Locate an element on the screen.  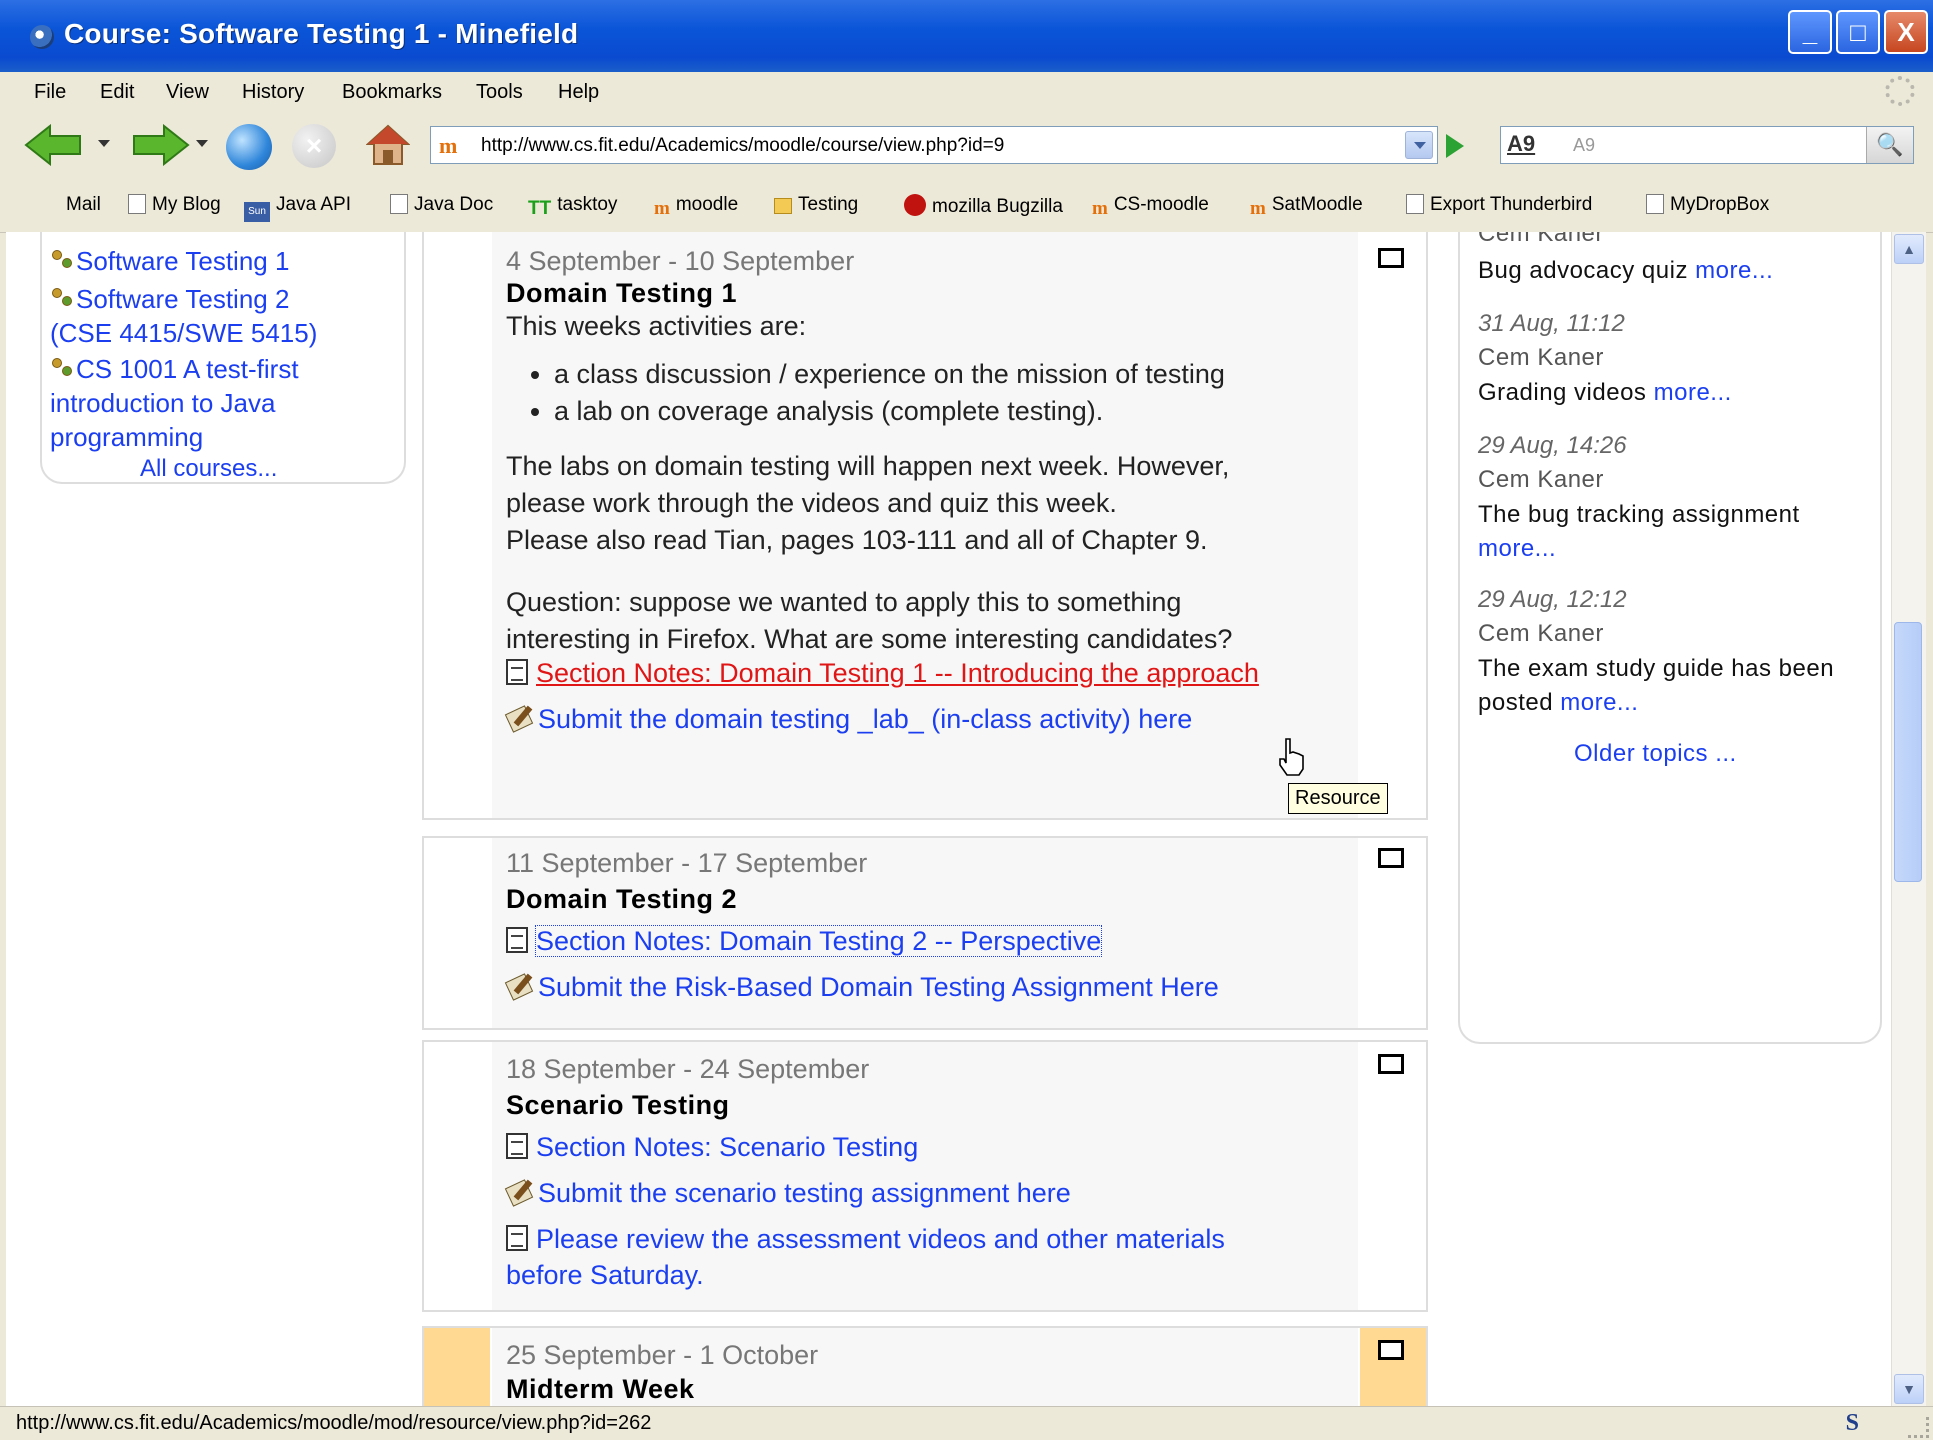
menu-help: Help is located at coordinates (578, 92).